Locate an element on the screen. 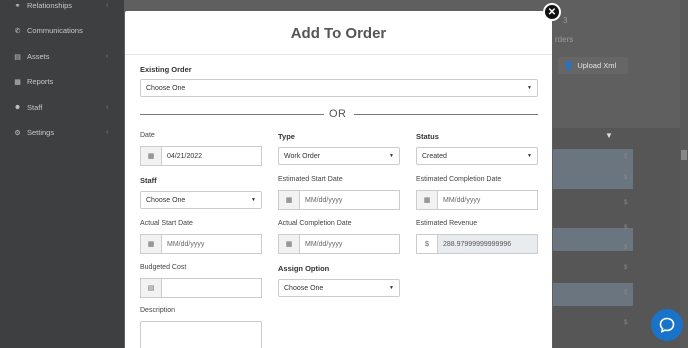  filter-icon: ▼ is located at coordinates (609, 135).